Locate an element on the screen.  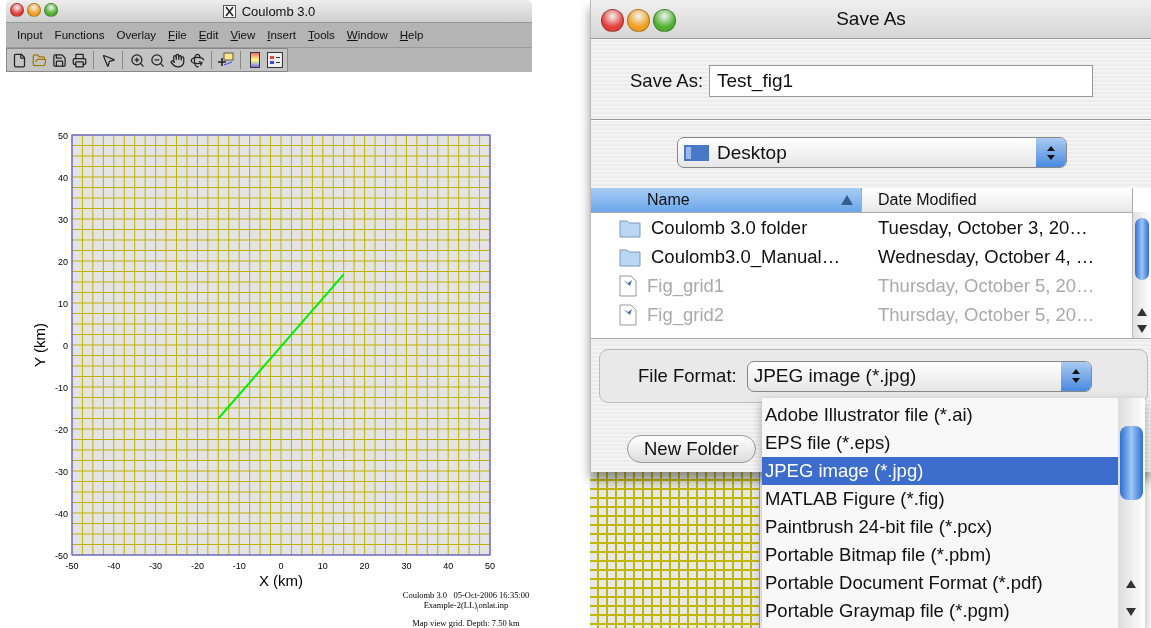
filename-field: Test_fig1 is located at coordinates (901, 81).